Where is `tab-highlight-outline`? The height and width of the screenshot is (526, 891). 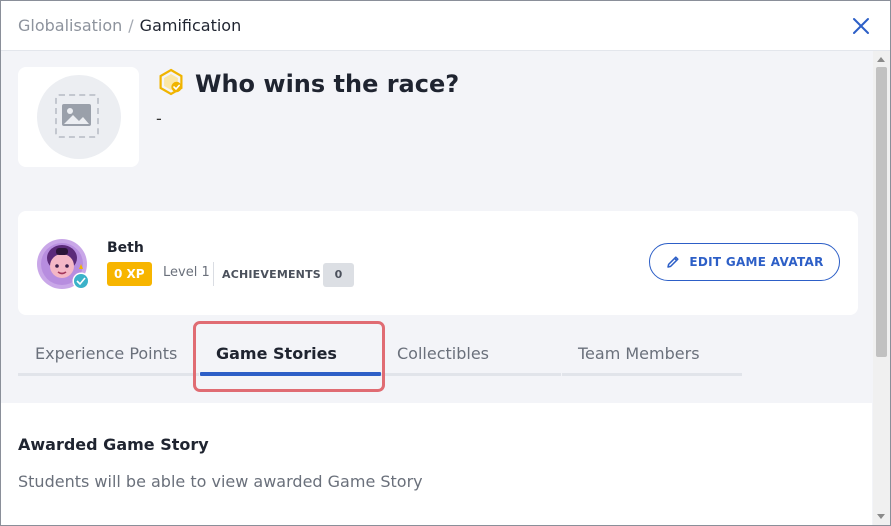
tab-highlight-outline is located at coordinates (289, 356).